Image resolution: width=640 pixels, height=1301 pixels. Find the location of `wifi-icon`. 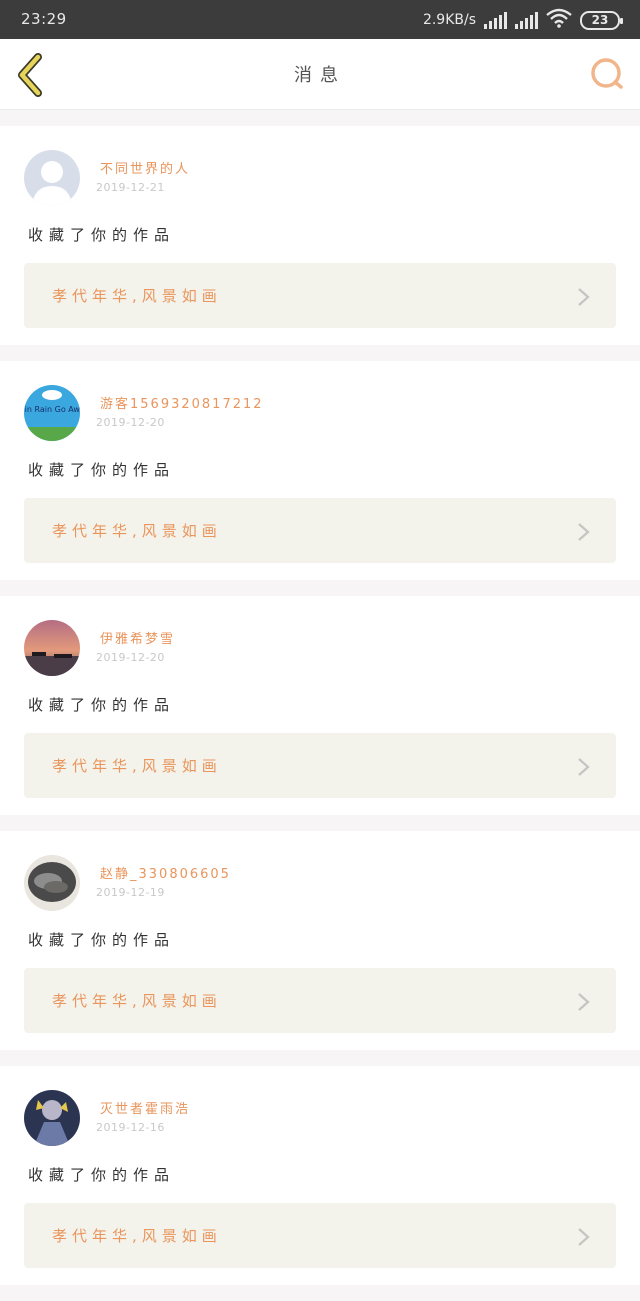

wifi-icon is located at coordinates (559, 20).